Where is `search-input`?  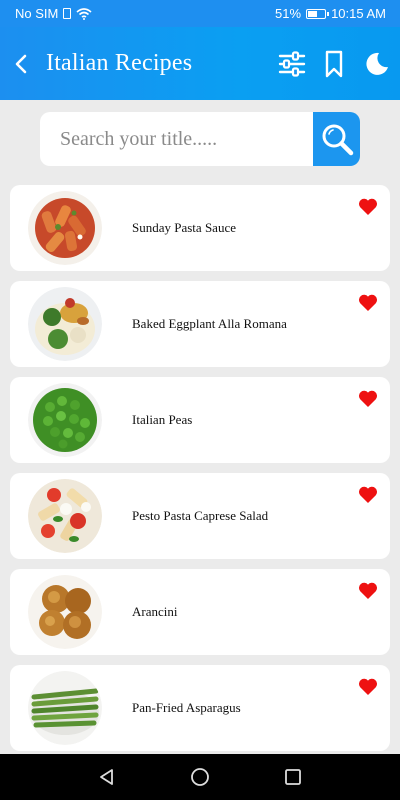
search-input is located at coordinates (176, 139).